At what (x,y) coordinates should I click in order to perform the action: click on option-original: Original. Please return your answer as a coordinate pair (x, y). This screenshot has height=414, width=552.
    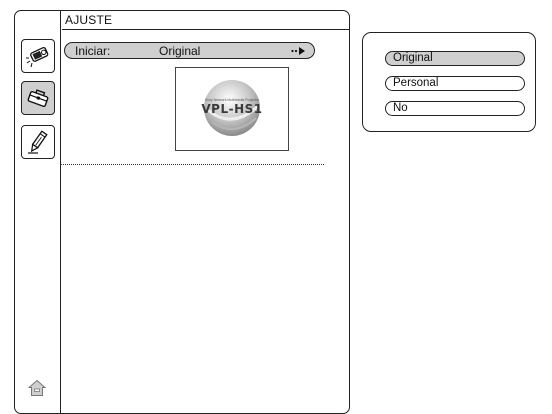
    Looking at the image, I should click on (455, 58).